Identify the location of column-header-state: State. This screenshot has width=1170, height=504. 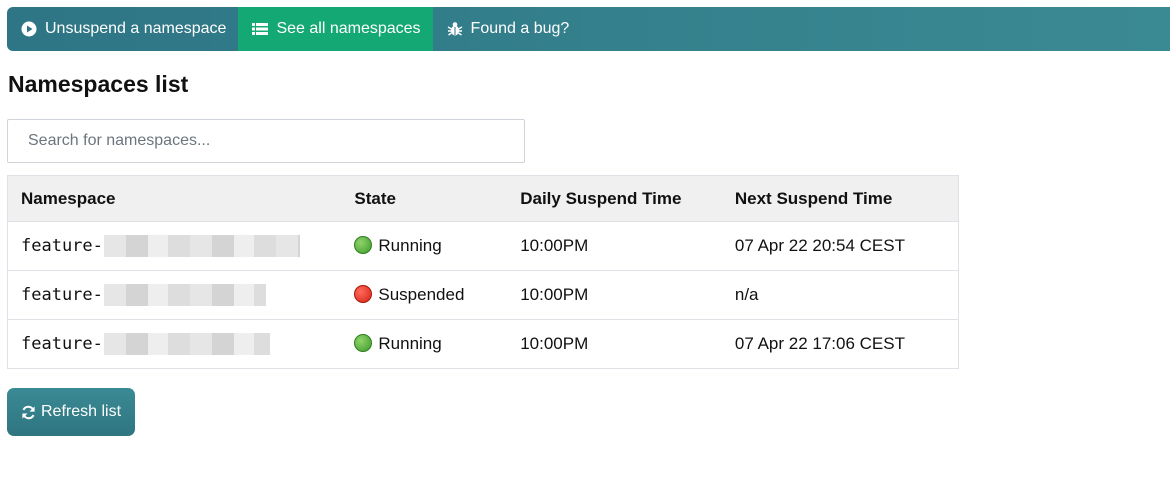
(424, 198).